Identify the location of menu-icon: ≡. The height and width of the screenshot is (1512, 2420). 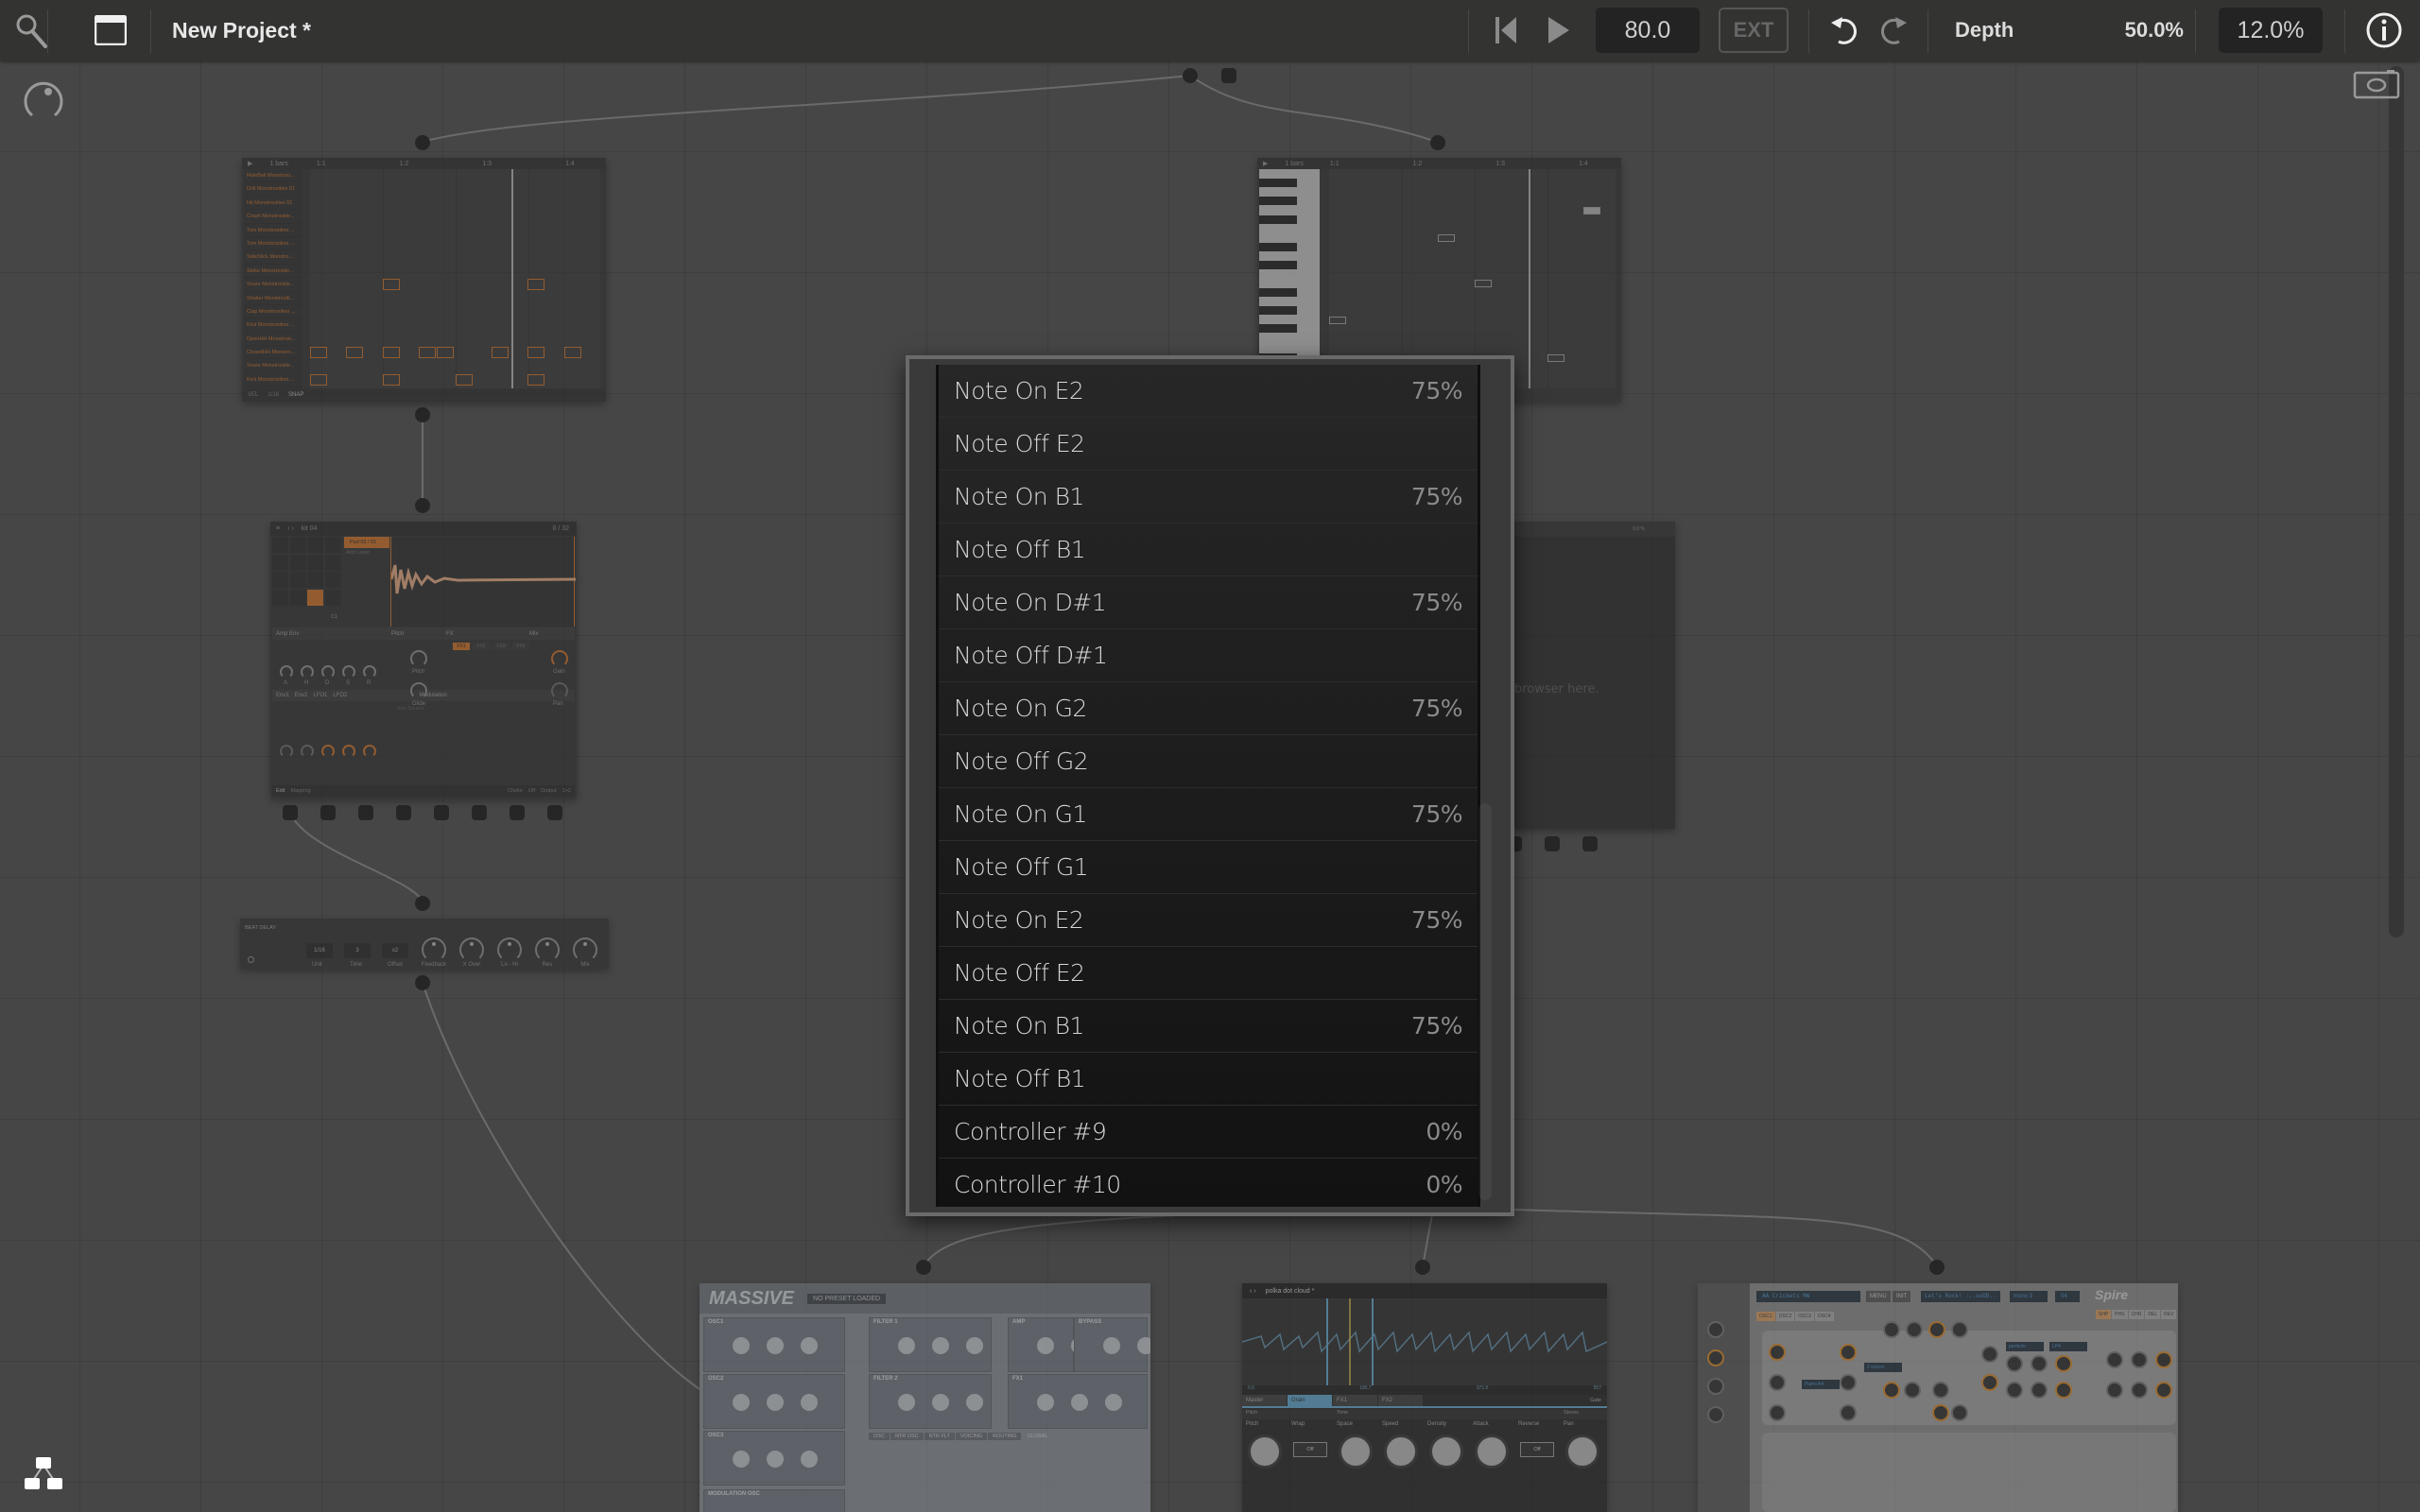
(278, 528).